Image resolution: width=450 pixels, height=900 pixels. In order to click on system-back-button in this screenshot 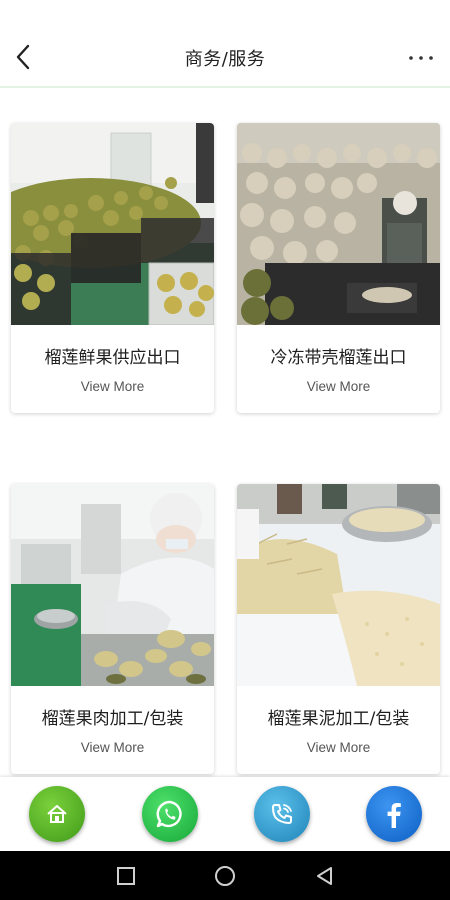, I will do `click(324, 876)`.